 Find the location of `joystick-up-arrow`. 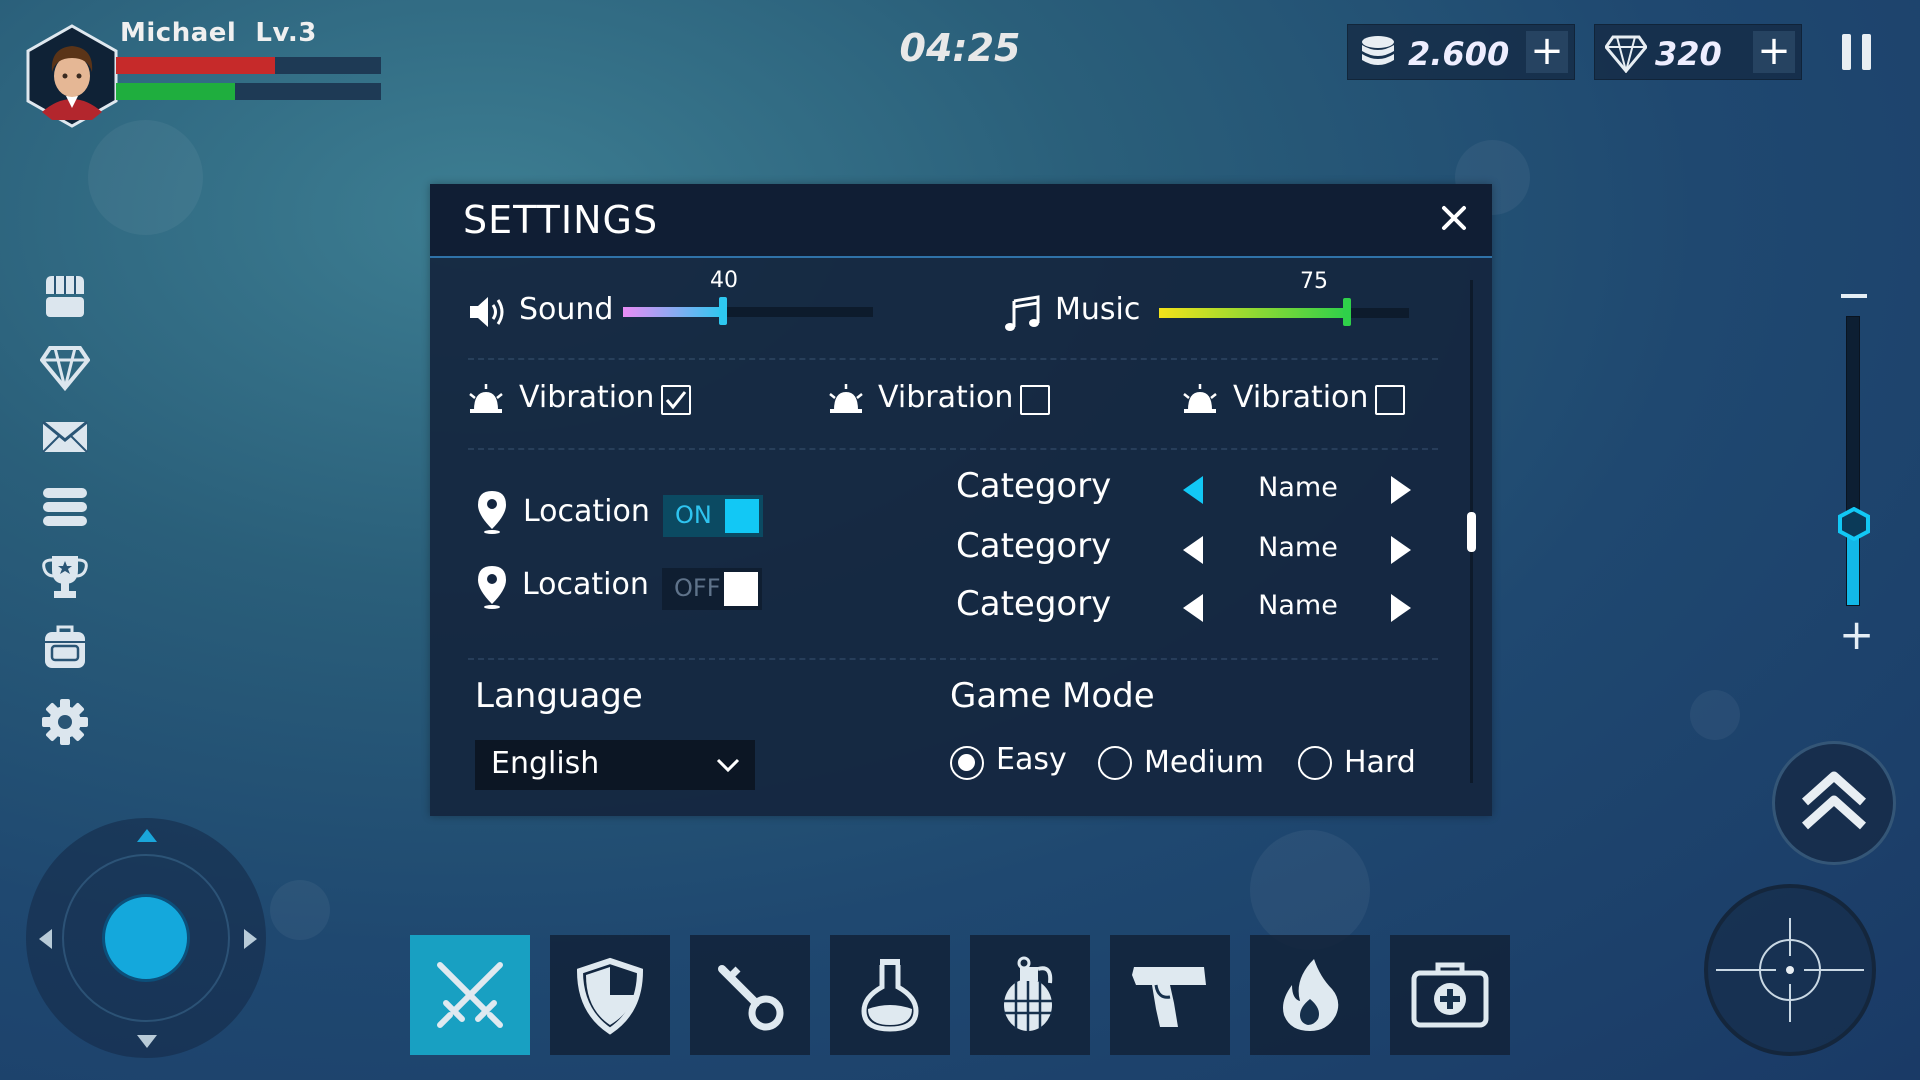

joystick-up-arrow is located at coordinates (147, 835).